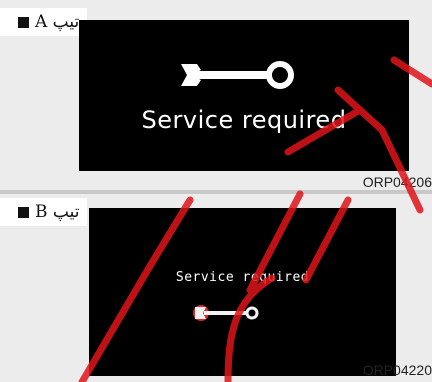  Describe the element at coordinates (397, 370) in the screenshot. I see `figure-code: ORP04220` at that location.